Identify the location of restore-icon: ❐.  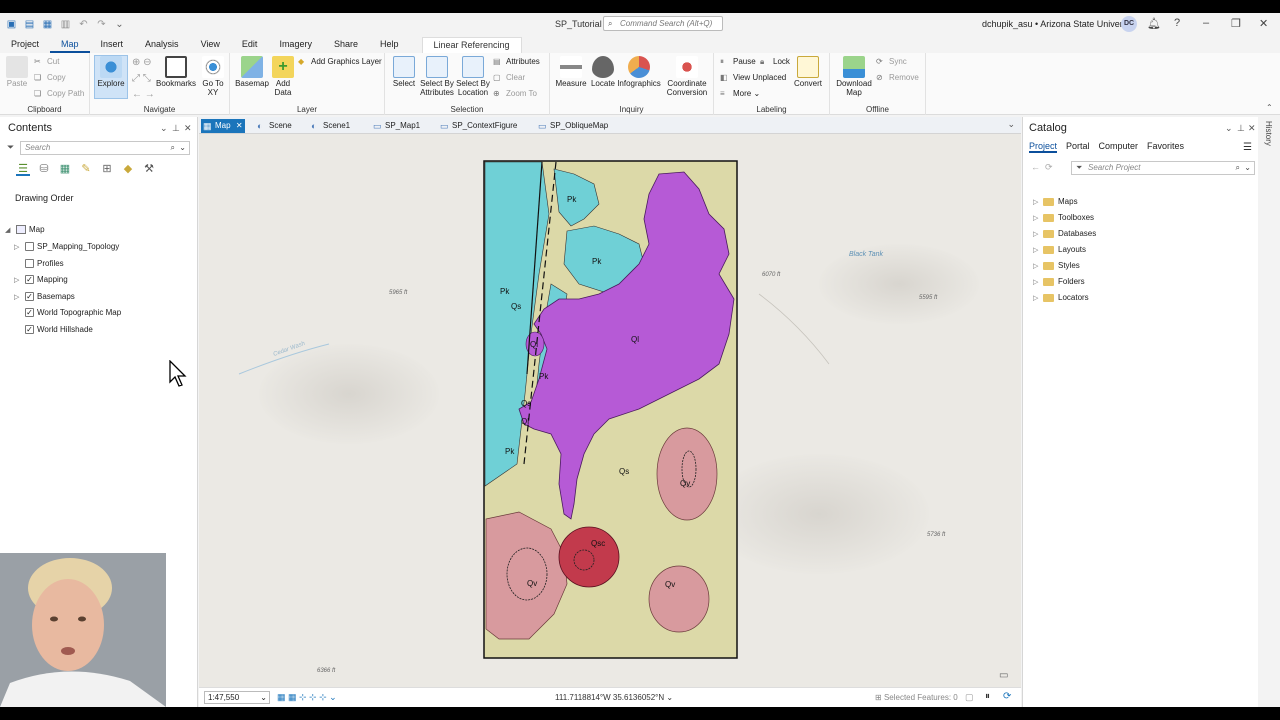
(1236, 23).